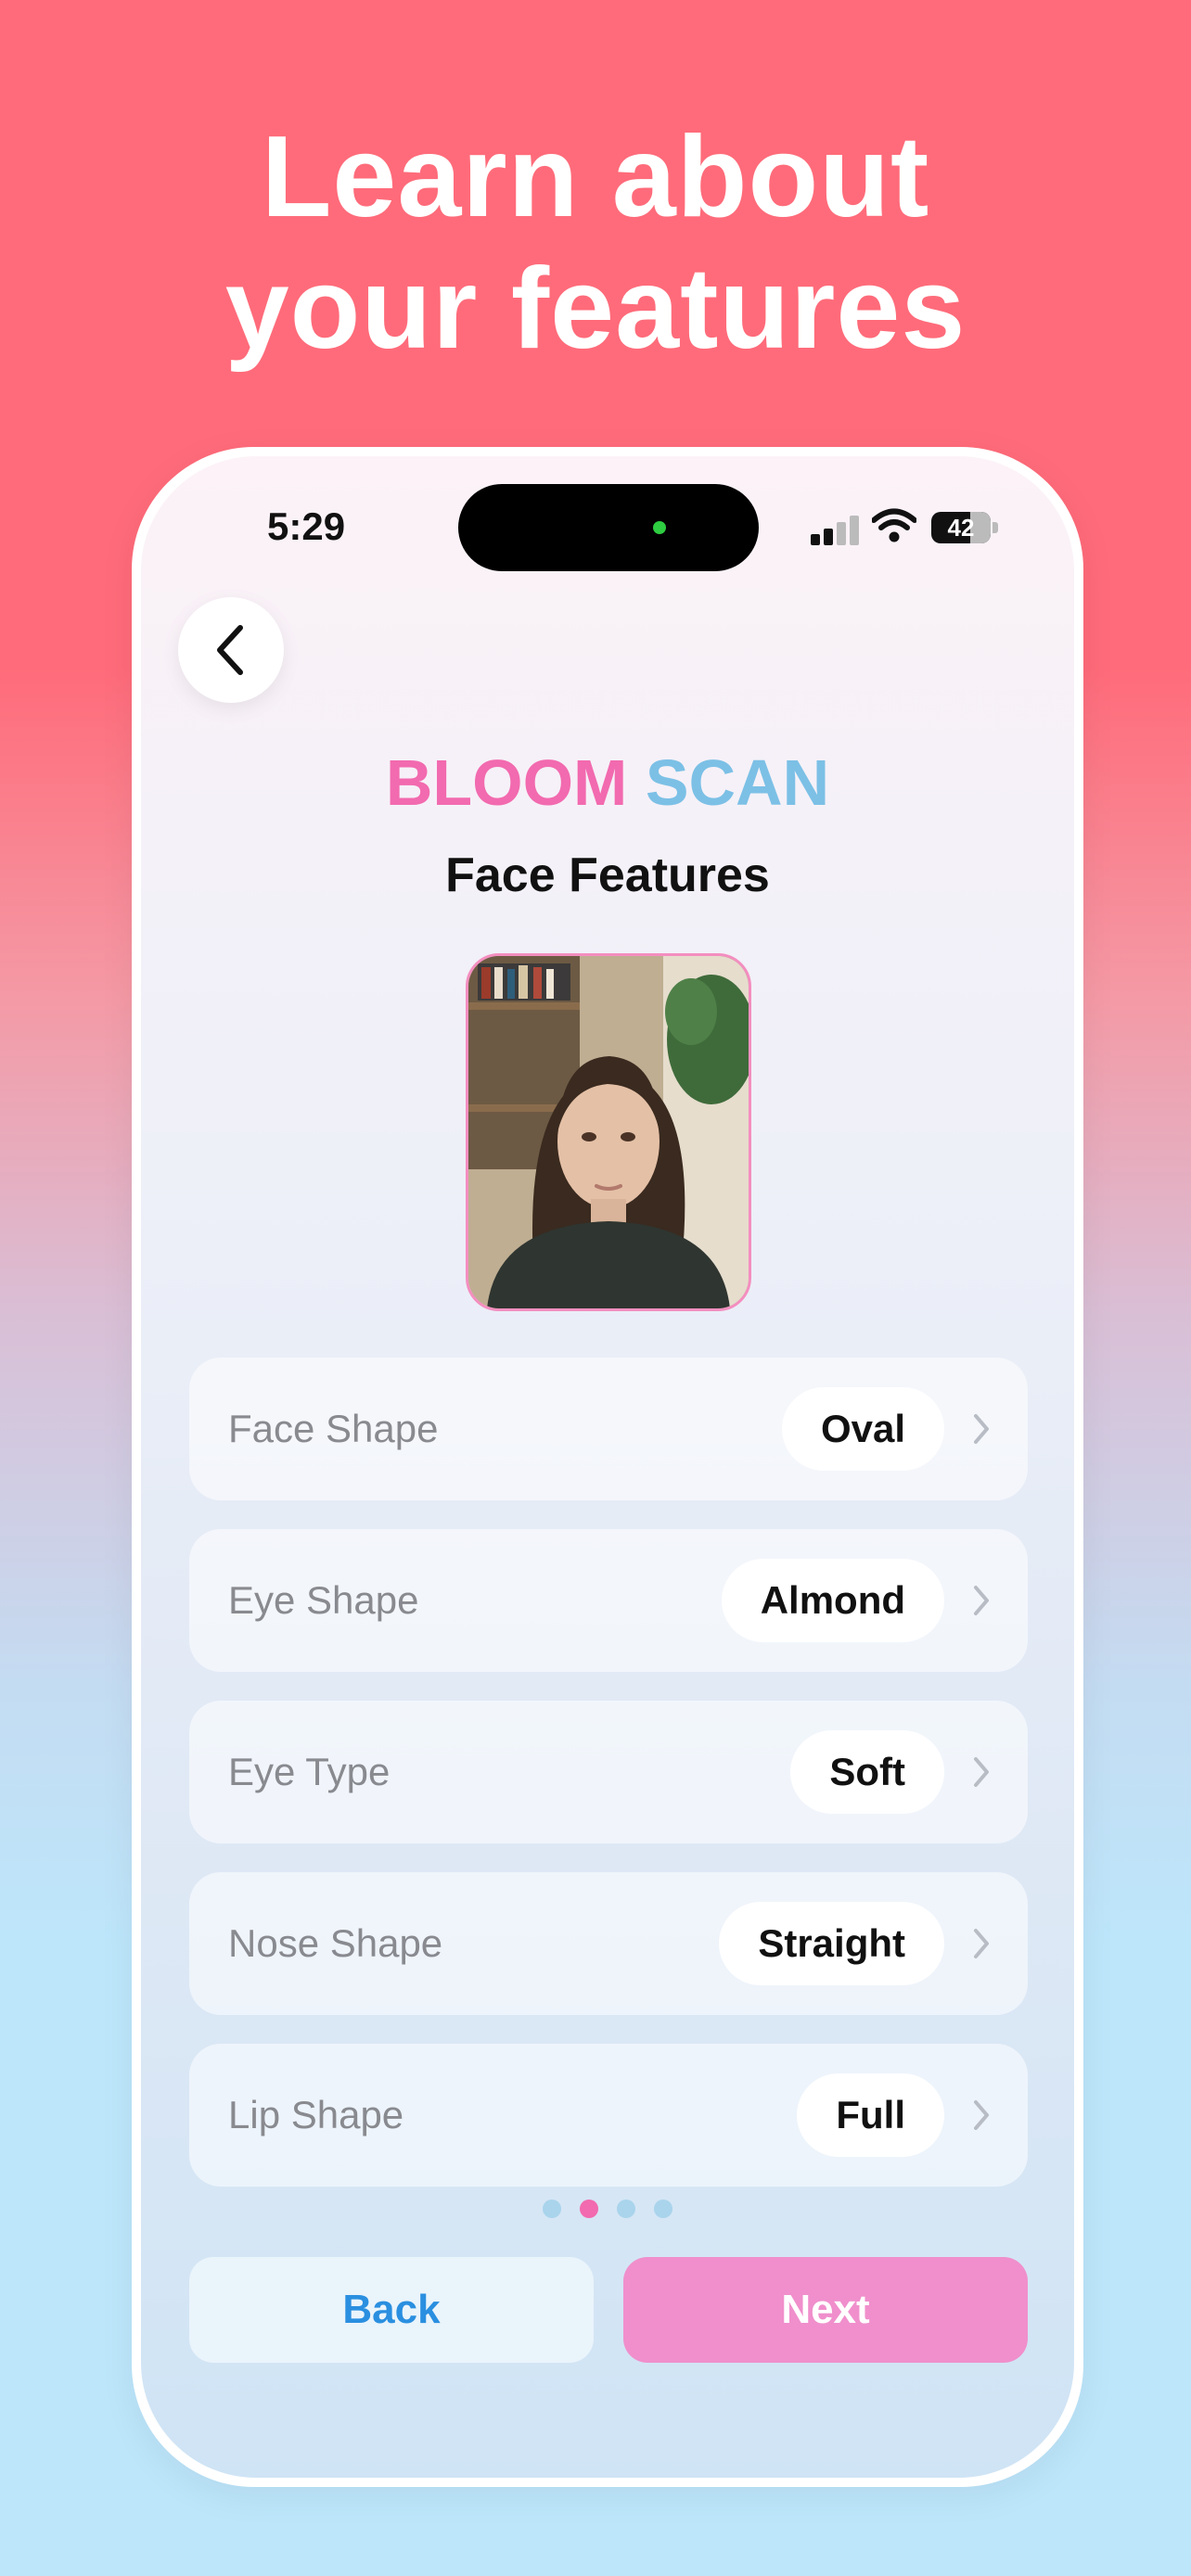 This screenshot has width=1191, height=2576. What do you see at coordinates (335, 1943) in the screenshot?
I see `feature-label: Nose Shape` at bounding box center [335, 1943].